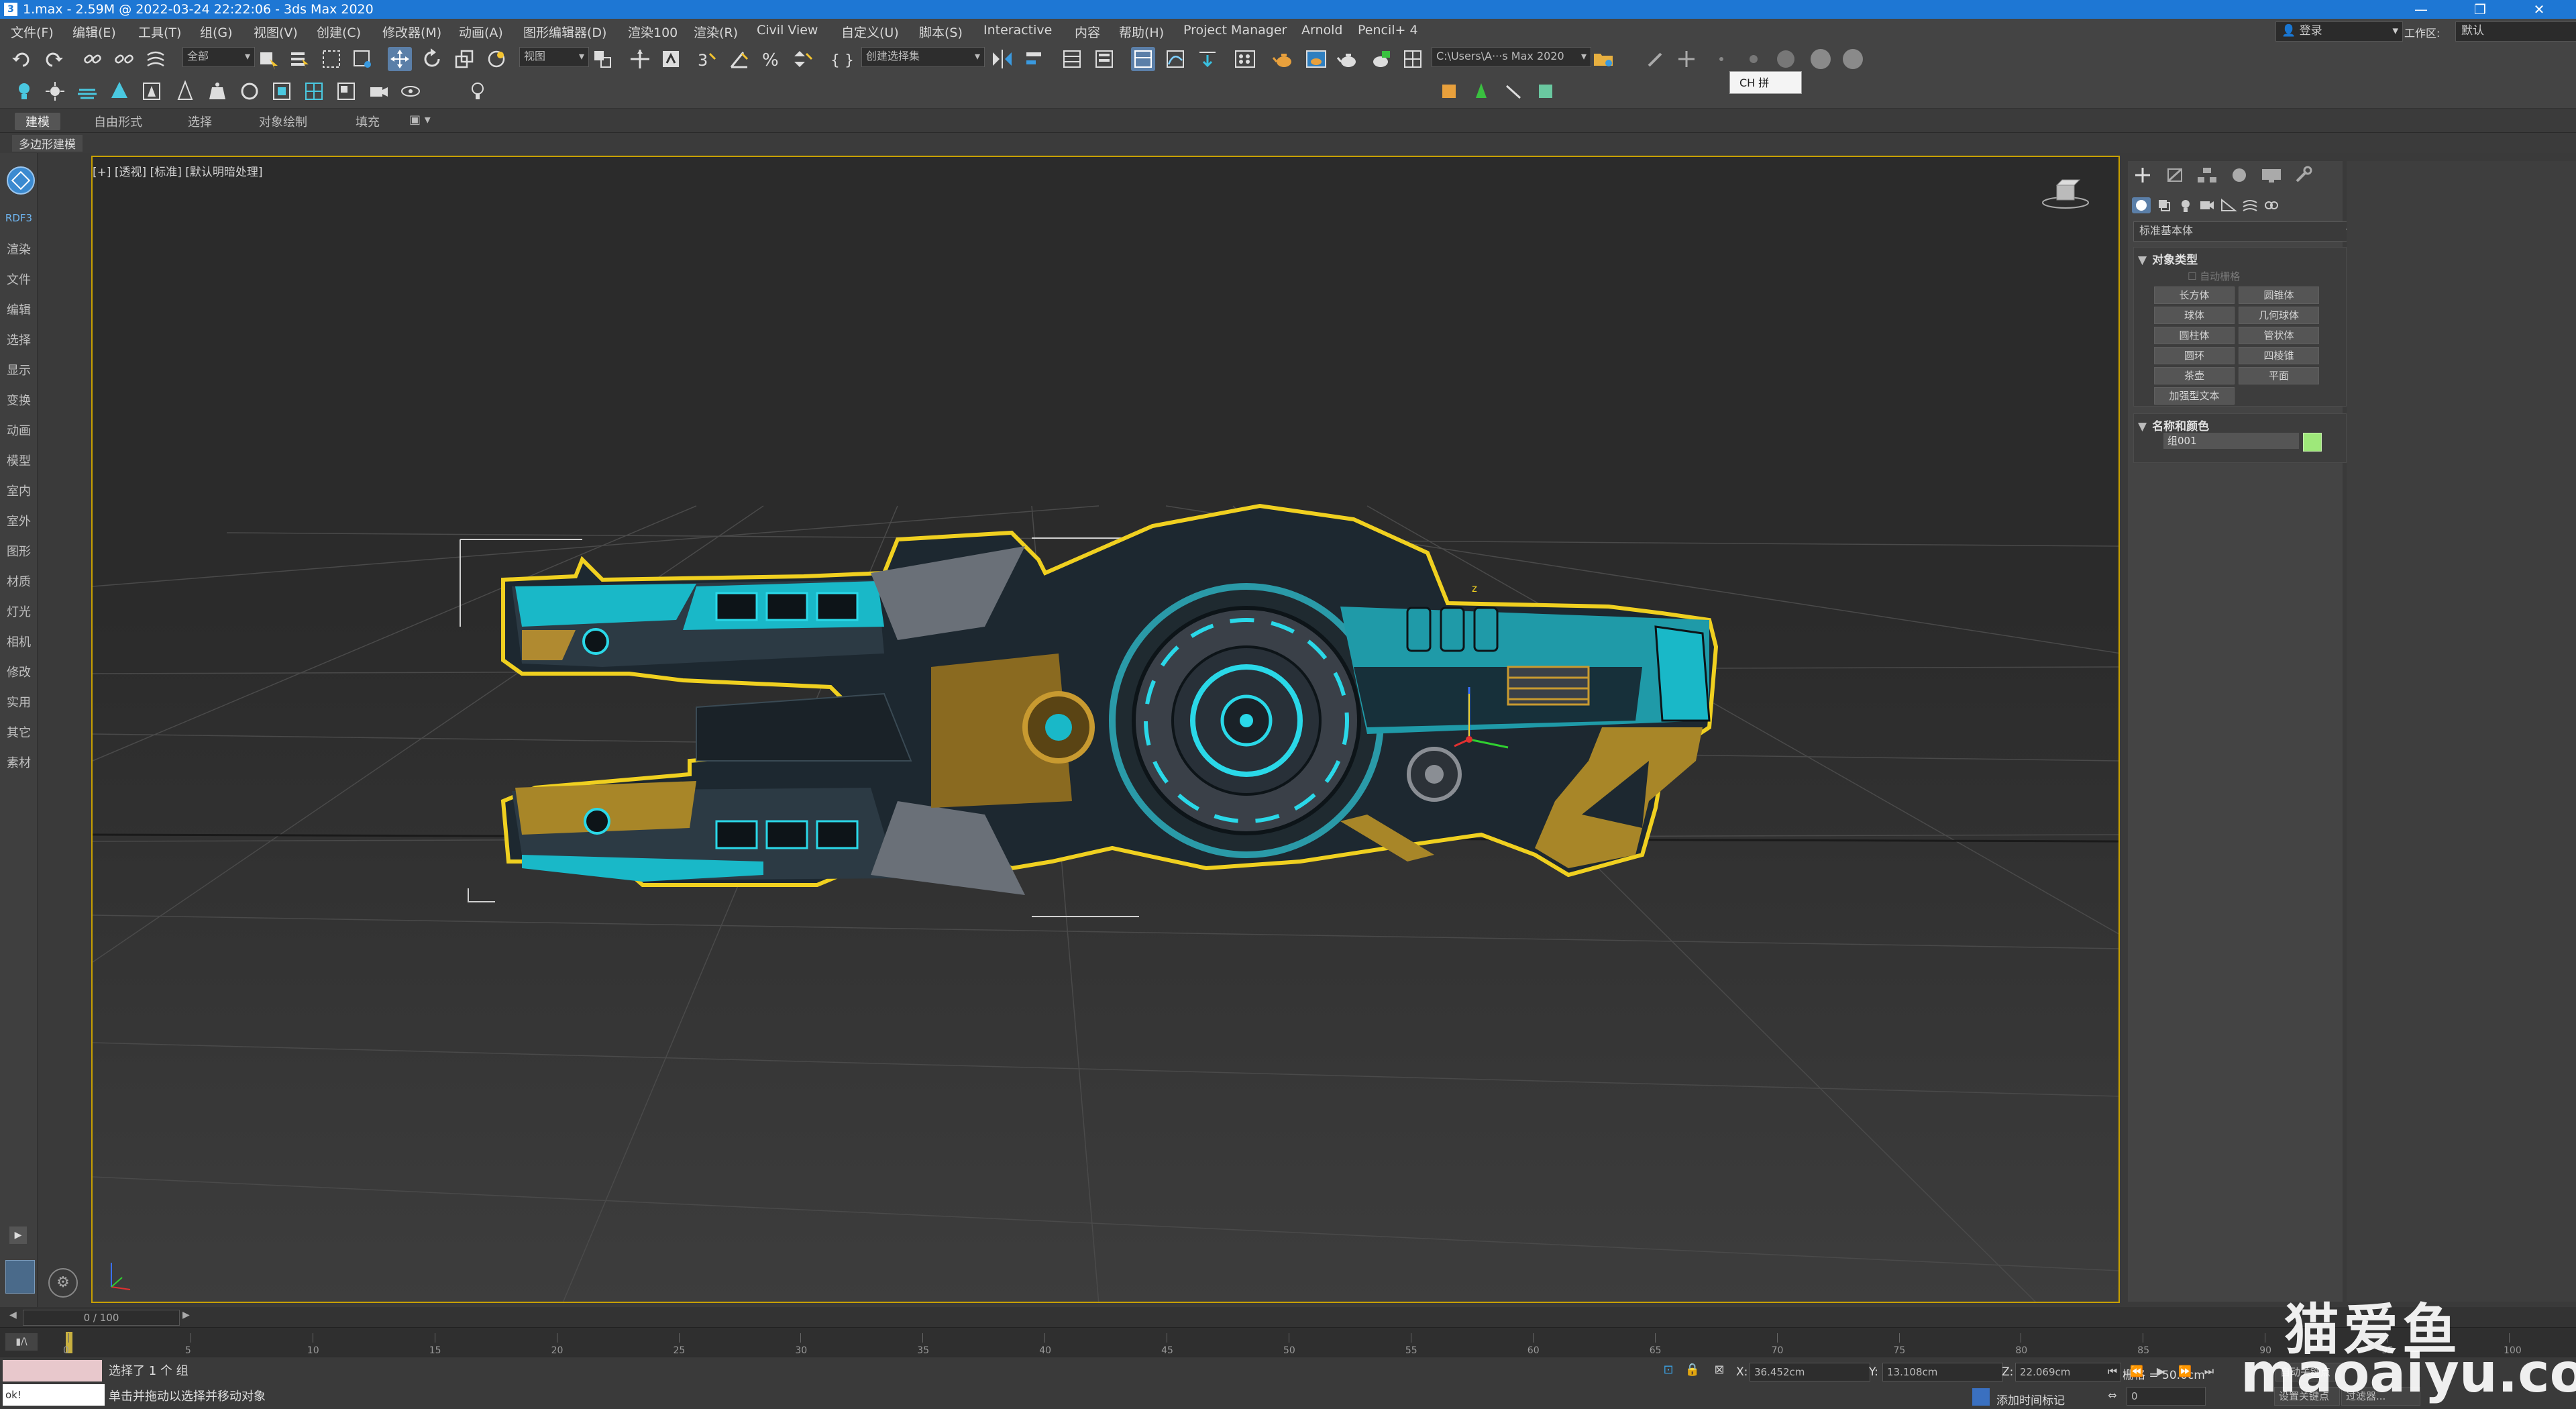 The height and width of the screenshot is (1409, 2576). I want to click on render-production-button, so click(1348, 59).